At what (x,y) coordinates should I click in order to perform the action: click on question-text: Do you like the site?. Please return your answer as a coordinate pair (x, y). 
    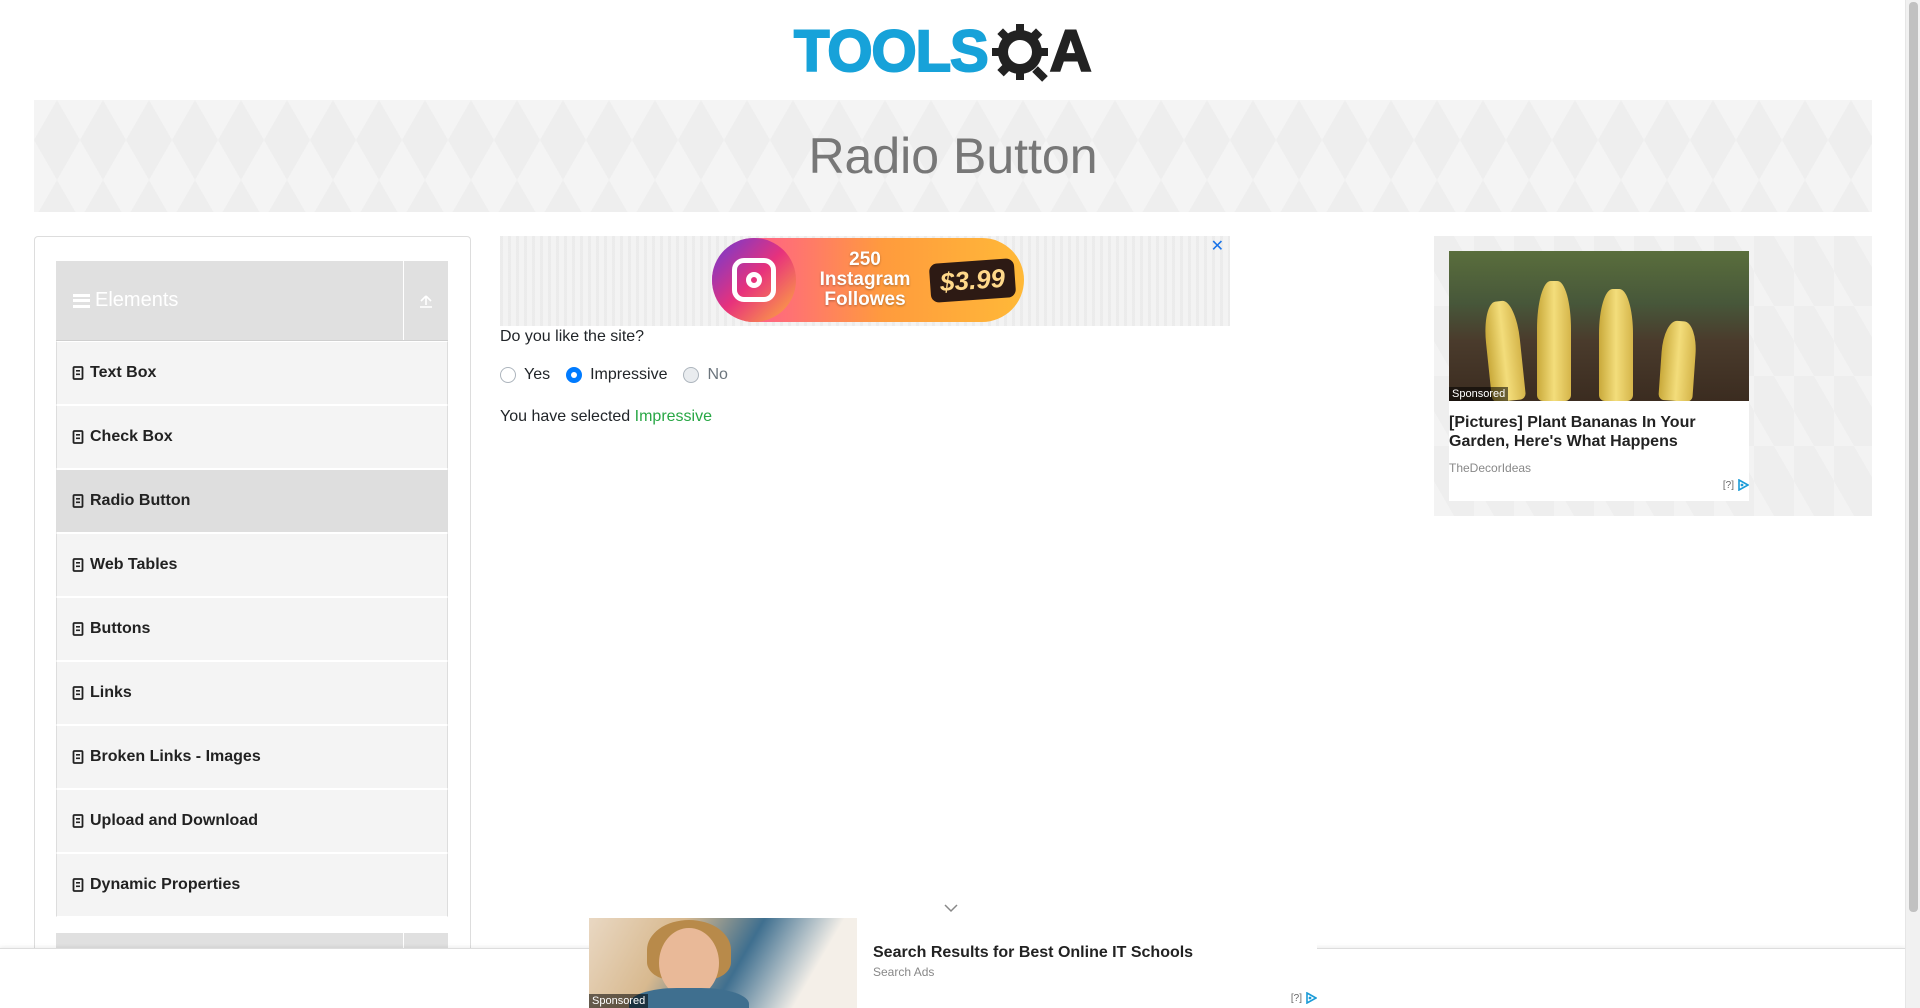
    Looking at the image, I should click on (572, 336).